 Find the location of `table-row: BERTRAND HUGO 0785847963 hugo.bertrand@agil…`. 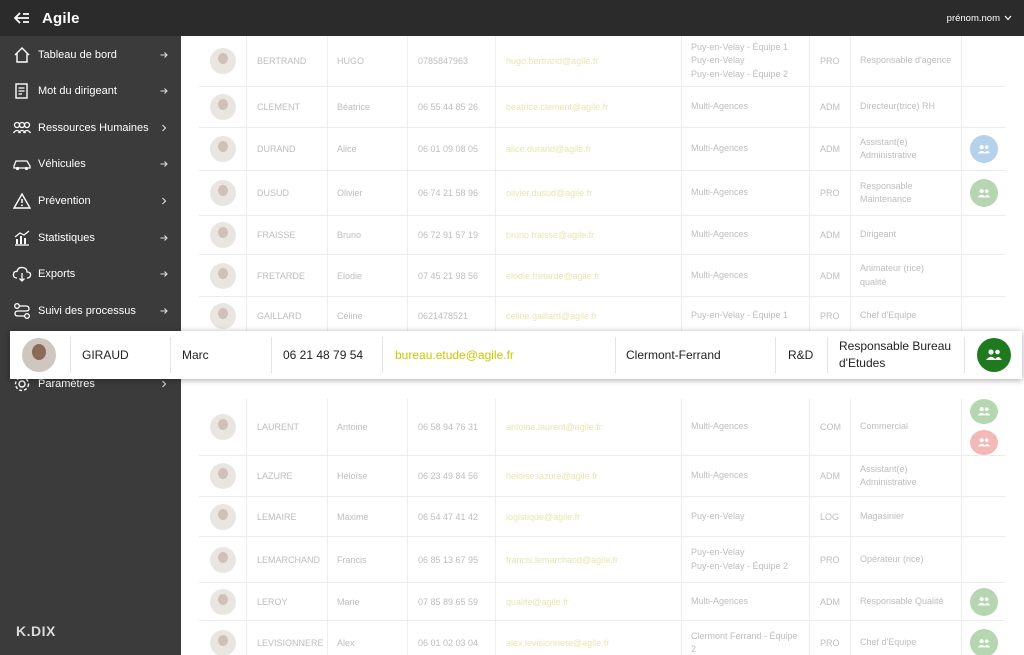

table-row: BERTRAND HUGO 0785847963 hugo.bertrand@agil… is located at coordinates (602, 61).